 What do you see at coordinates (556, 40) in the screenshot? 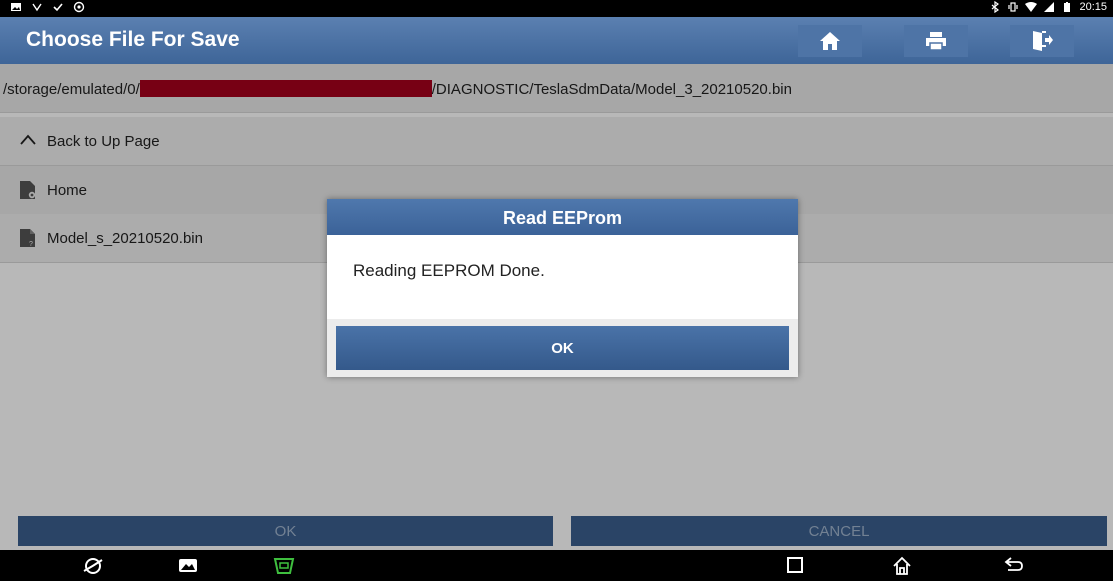
I see `app-header: Choose File For Save` at bounding box center [556, 40].